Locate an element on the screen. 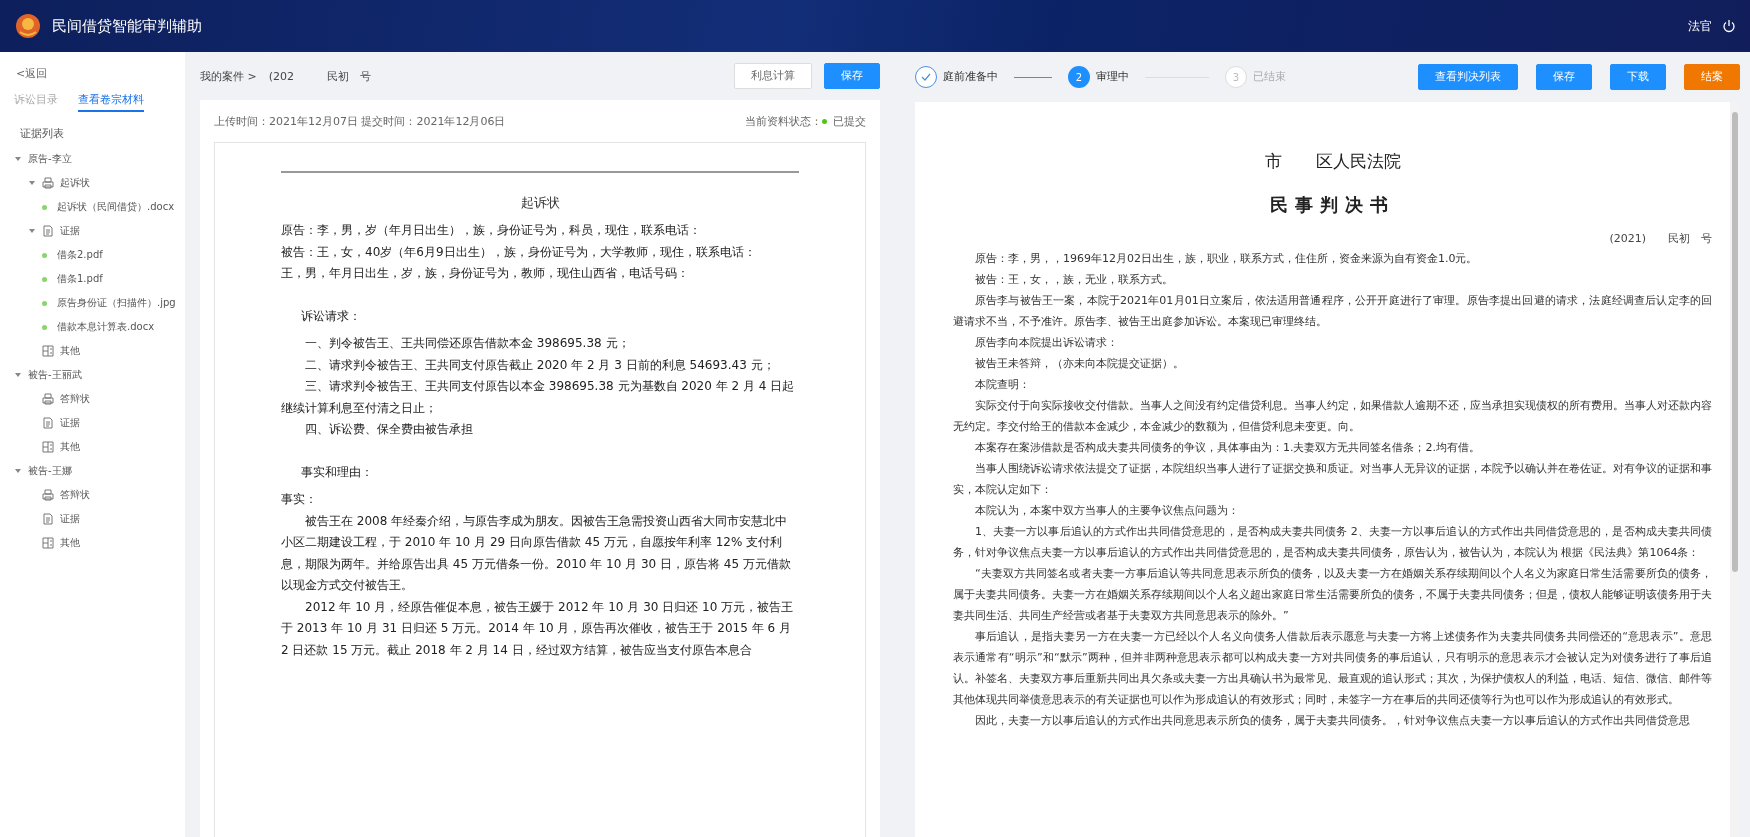 The height and width of the screenshot is (837, 1750). app-title: 民间借贷智能审判辅助 is located at coordinates (127, 26).